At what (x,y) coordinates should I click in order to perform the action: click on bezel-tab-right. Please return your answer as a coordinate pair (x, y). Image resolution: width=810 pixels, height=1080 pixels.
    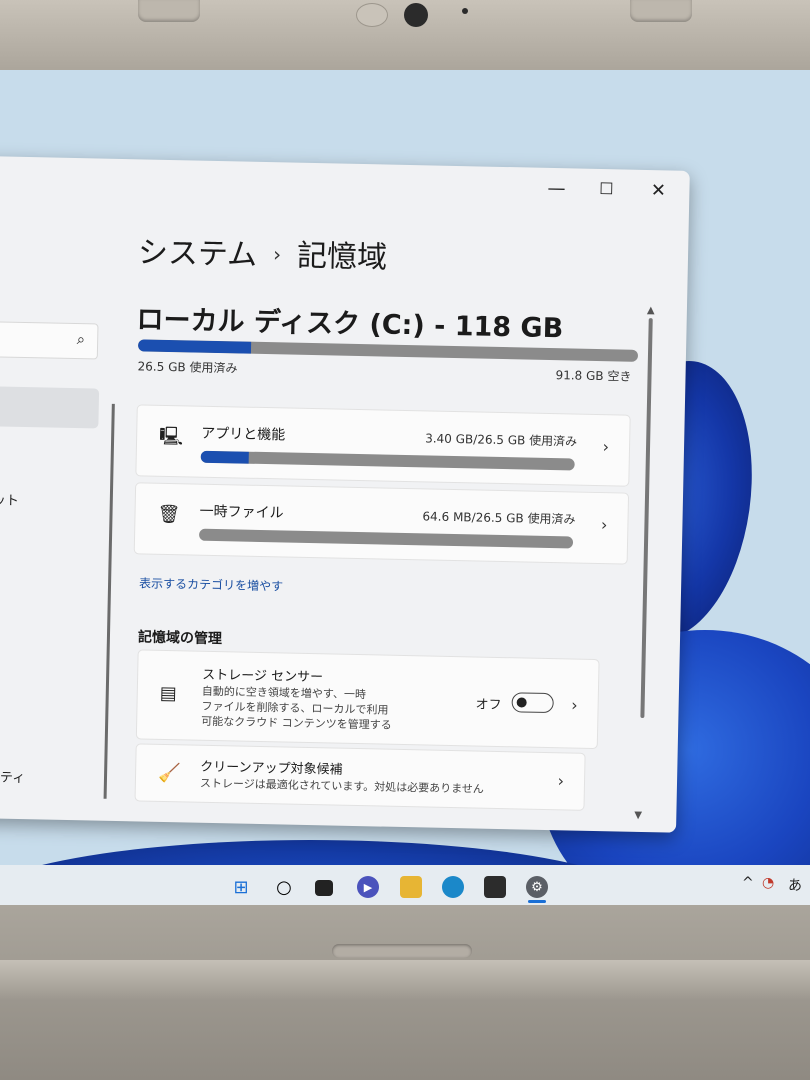
    Looking at the image, I should click on (661, 11).